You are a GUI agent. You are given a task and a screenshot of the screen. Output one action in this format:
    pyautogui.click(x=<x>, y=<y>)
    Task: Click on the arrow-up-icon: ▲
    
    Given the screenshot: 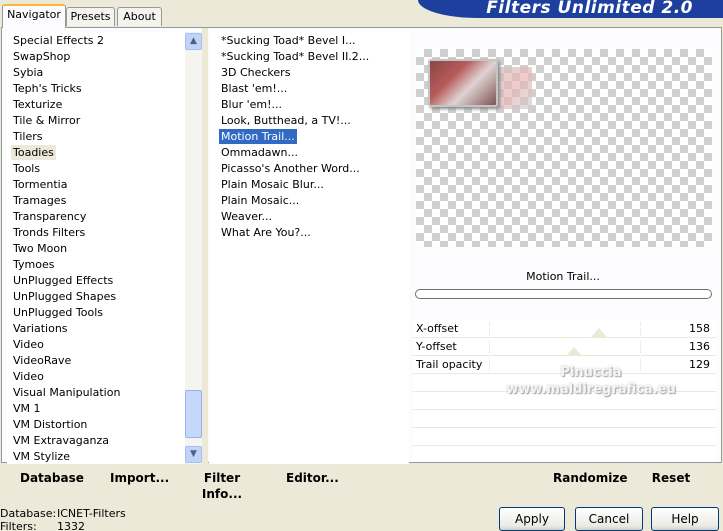 What is the action you would take?
    pyautogui.click(x=193, y=41)
    